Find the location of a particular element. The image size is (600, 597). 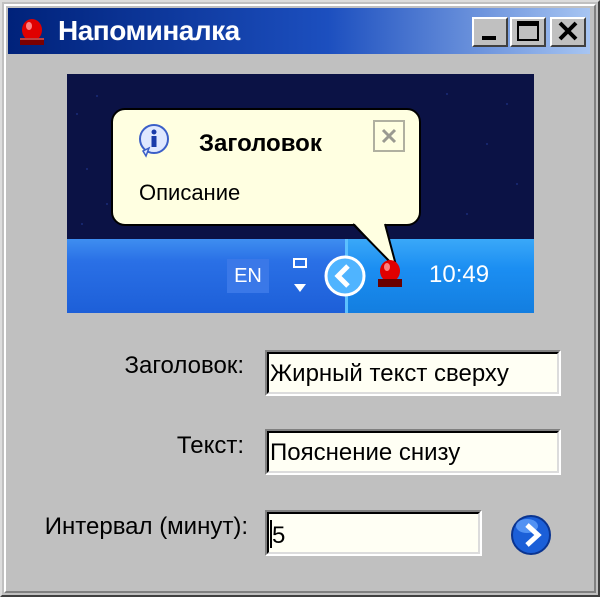

arrow-right-icon is located at coordinates (531, 535).